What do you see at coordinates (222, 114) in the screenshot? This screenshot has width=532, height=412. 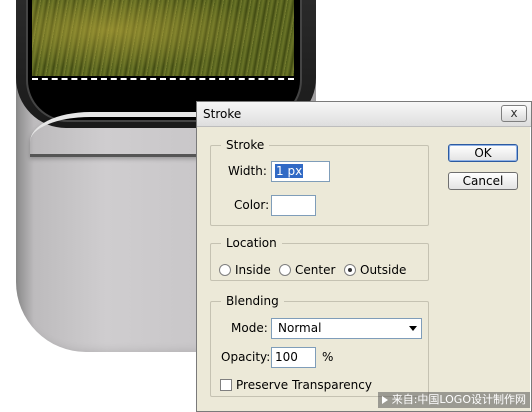 I see `dialog-title: Stroke` at bounding box center [222, 114].